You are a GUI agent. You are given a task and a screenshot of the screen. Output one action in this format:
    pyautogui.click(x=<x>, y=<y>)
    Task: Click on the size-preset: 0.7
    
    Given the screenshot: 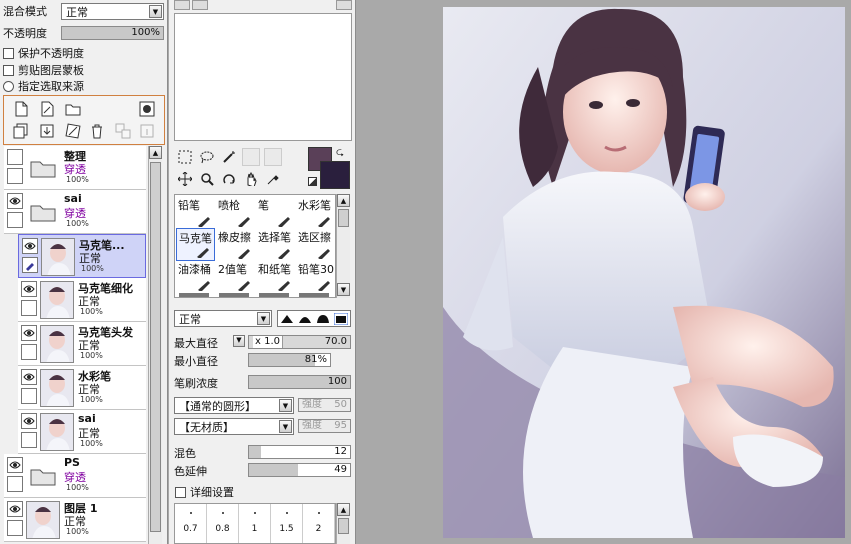 What is the action you would take?
    pyautogui.click(x=191, y=523)
    